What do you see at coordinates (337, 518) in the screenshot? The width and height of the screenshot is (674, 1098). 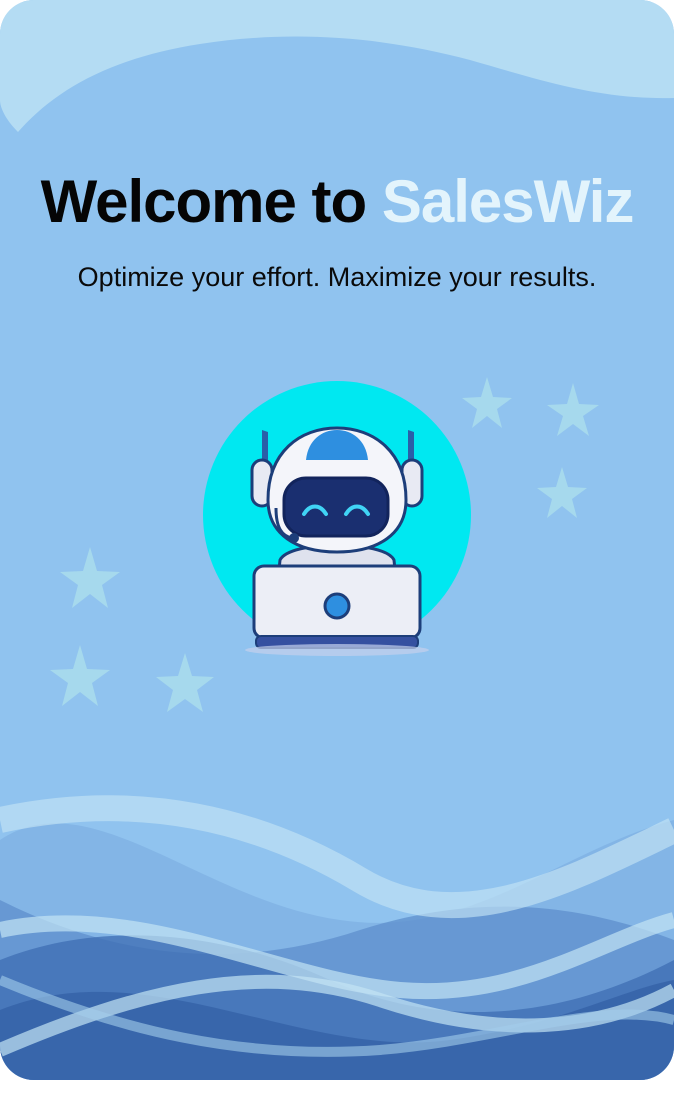 I see `robot-laptop-icon` at bounding box center [337, 518].